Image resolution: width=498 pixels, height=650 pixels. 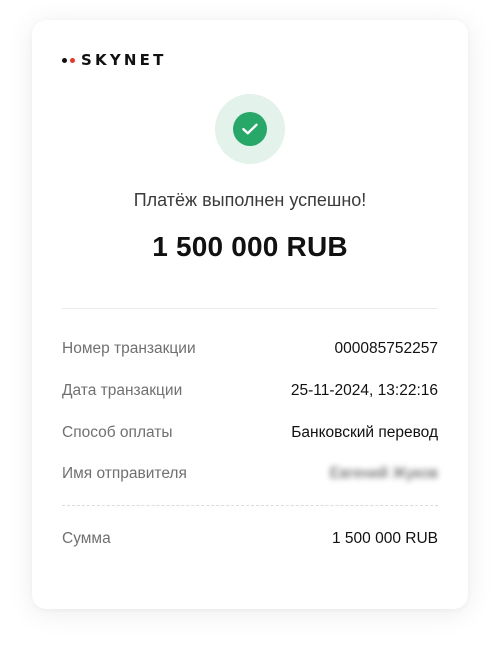 What do you see at coordinates (124, 60) in the screenshot?
I see `brand-name: SKYNET` at bounding box center [124, 60].